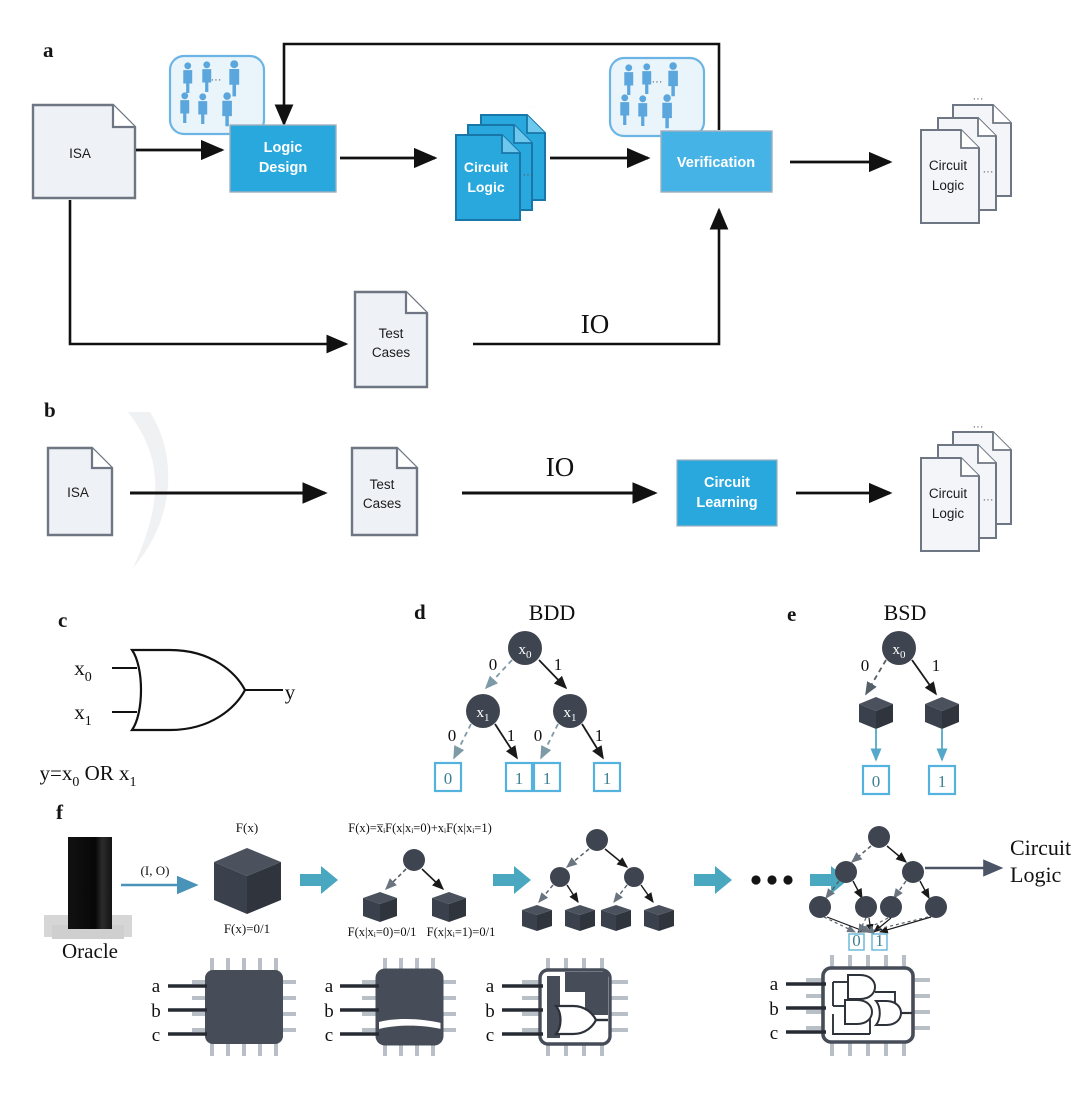  What do you see at coordinates (380, 907) in the screenshot?
I see `step2-cube-left` at bounding box center [380, 907].